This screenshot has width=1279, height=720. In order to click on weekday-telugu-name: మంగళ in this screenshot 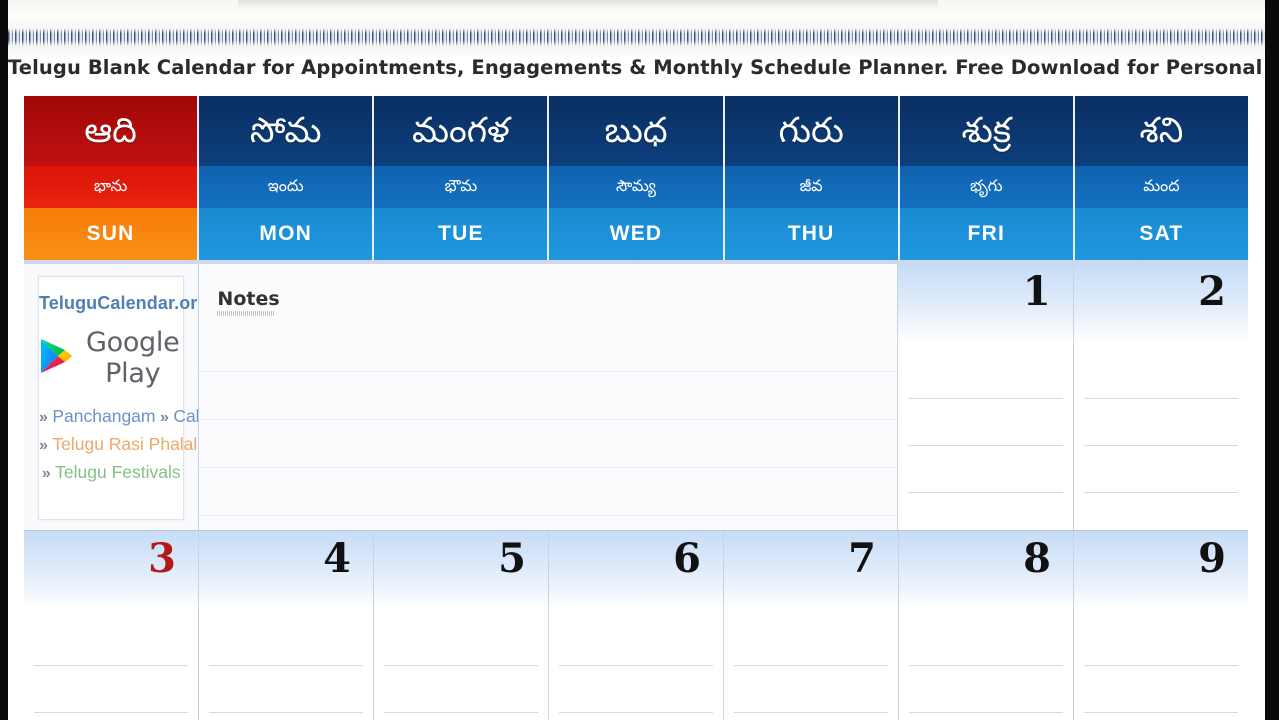, I will do `click(461, 131)`.